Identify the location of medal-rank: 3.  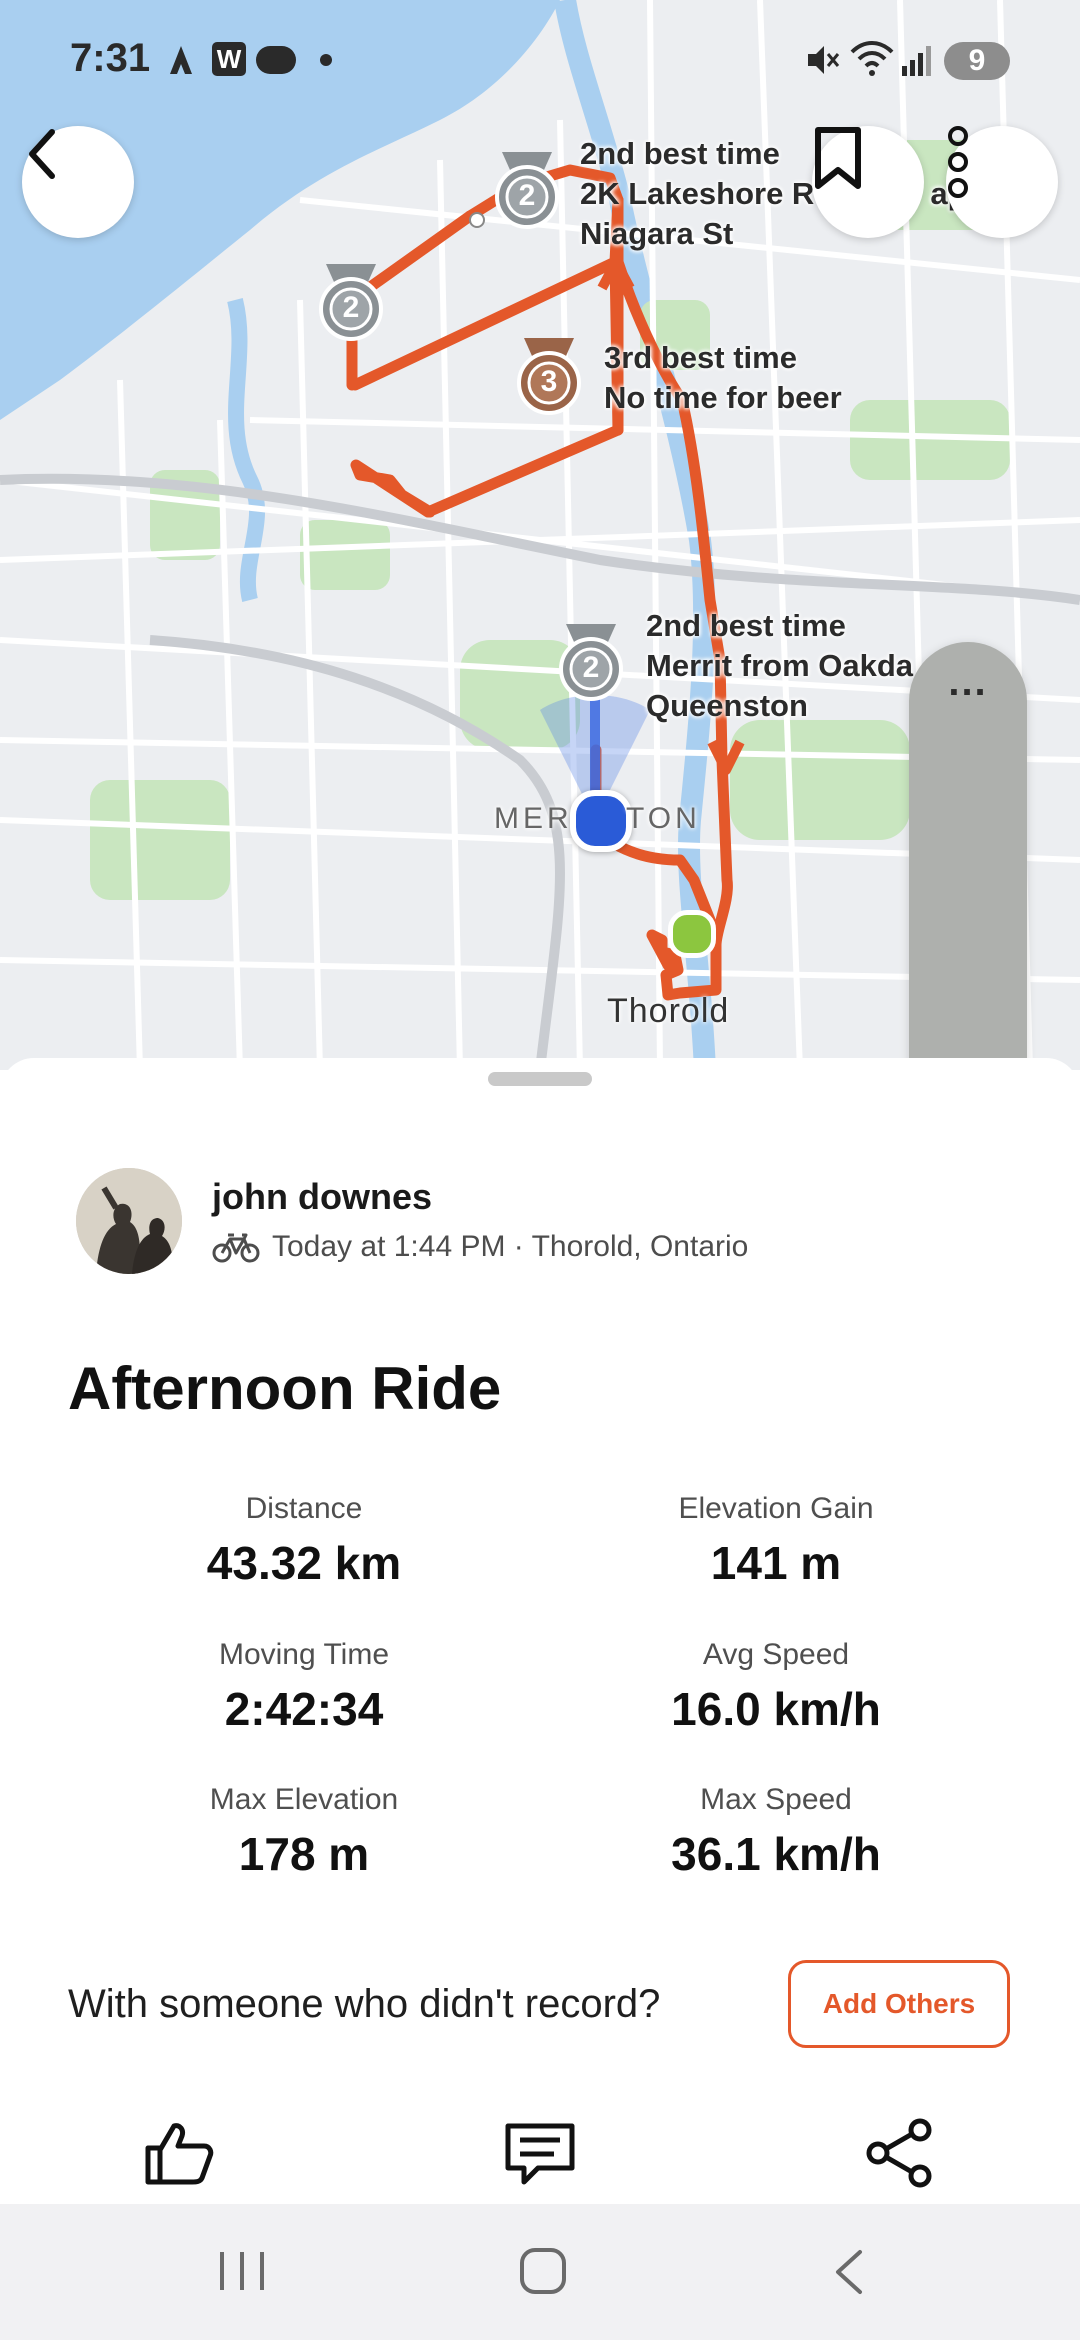
(549, 381).